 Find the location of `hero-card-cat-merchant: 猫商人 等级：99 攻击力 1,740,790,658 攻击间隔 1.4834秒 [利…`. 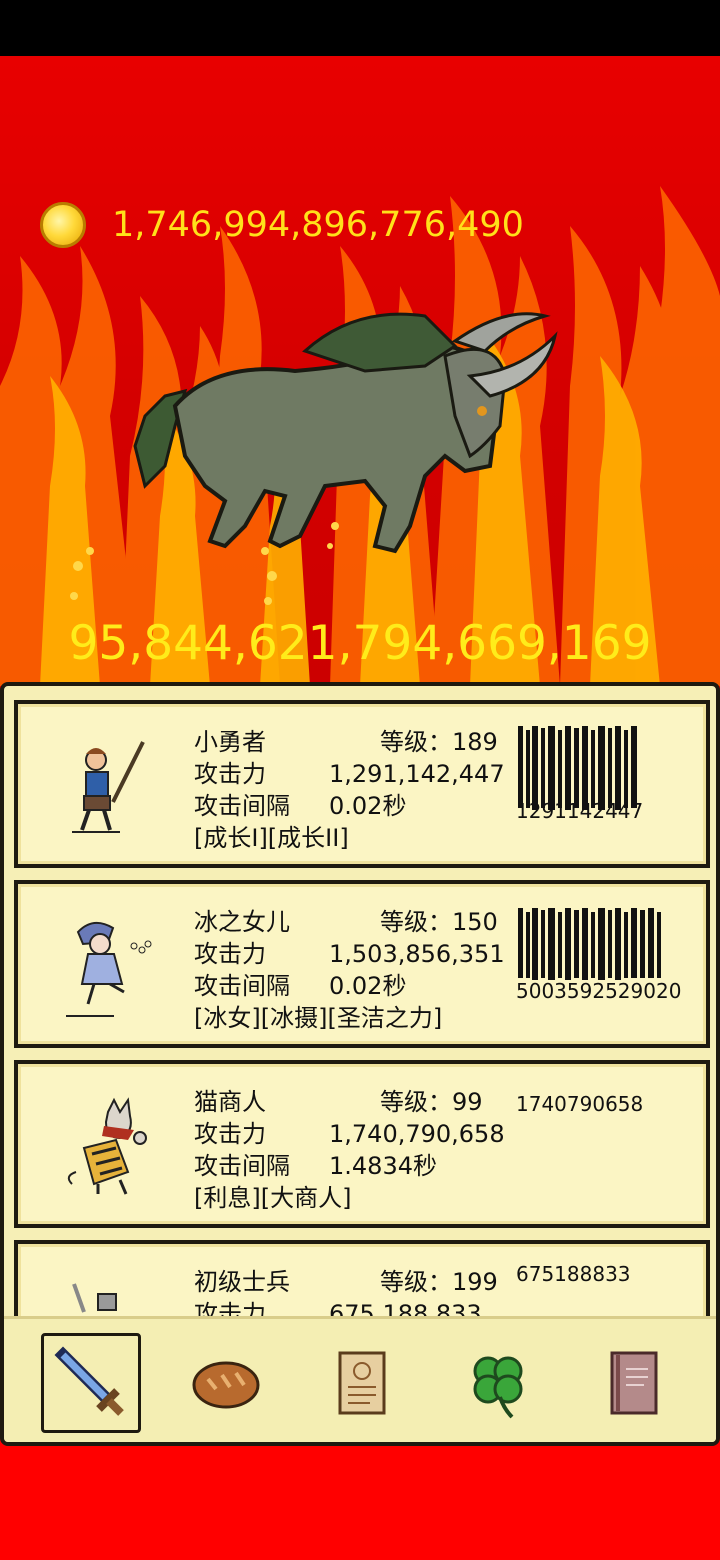

hero-card-cat-merchant: 猫商人 等级：99 攻击力 1,740,790,658 攻击间隔 1.4834秒 [利… is located at coordinates (362, 1144).